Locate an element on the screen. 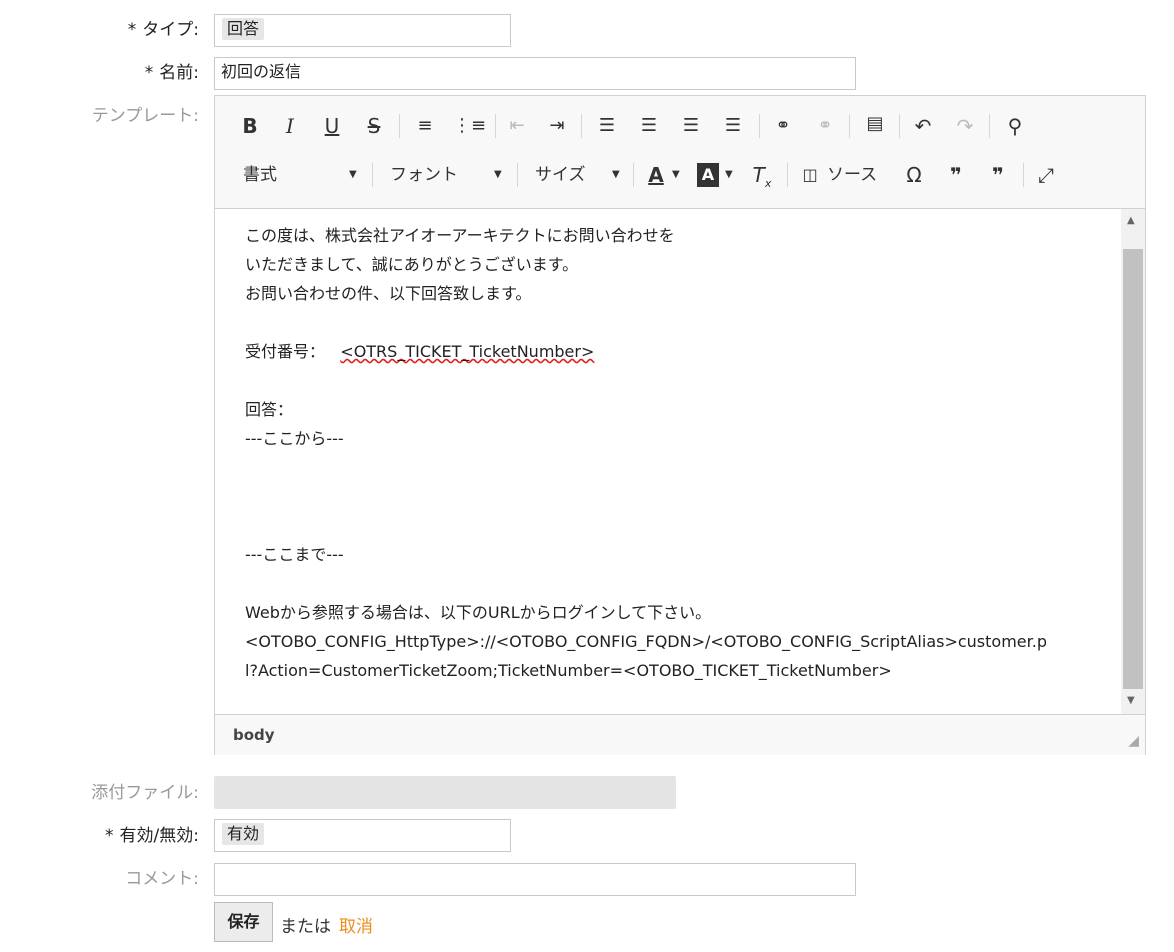 This screenshot has width=1174, height=952. align-right-icon: ☰ is located at coordinates (691, 126).